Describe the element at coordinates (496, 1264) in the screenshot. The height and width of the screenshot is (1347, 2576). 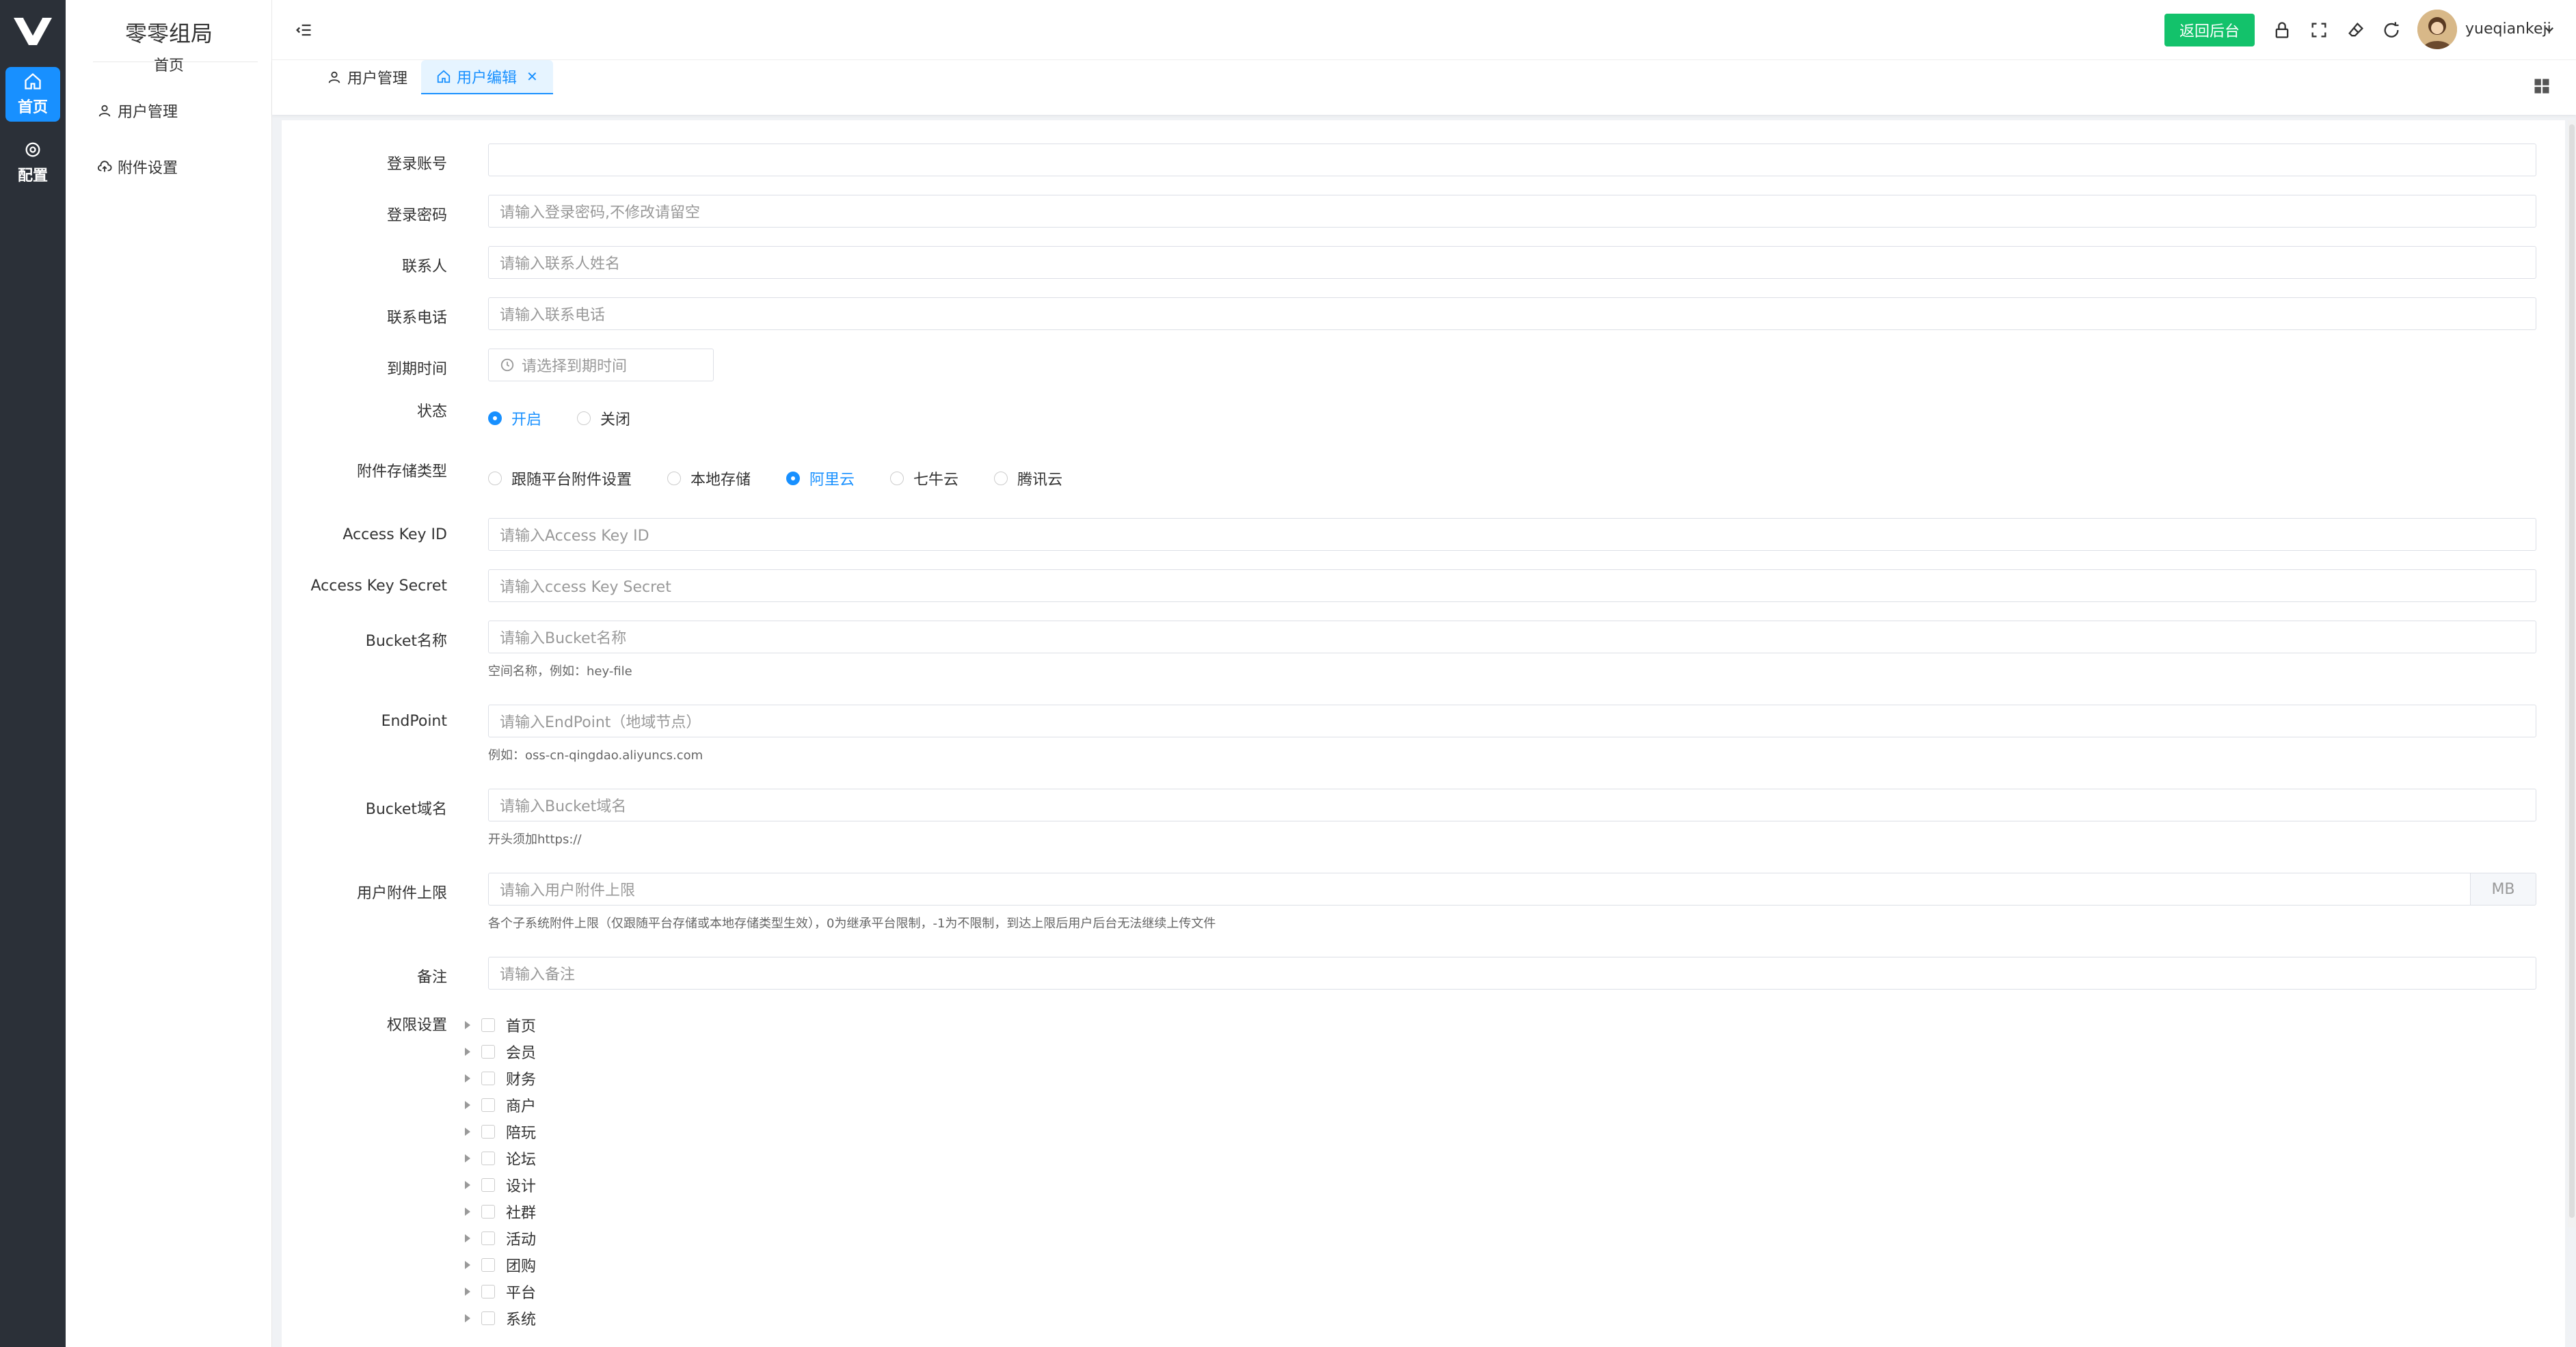
I see `permission-node: 团购` at that location.